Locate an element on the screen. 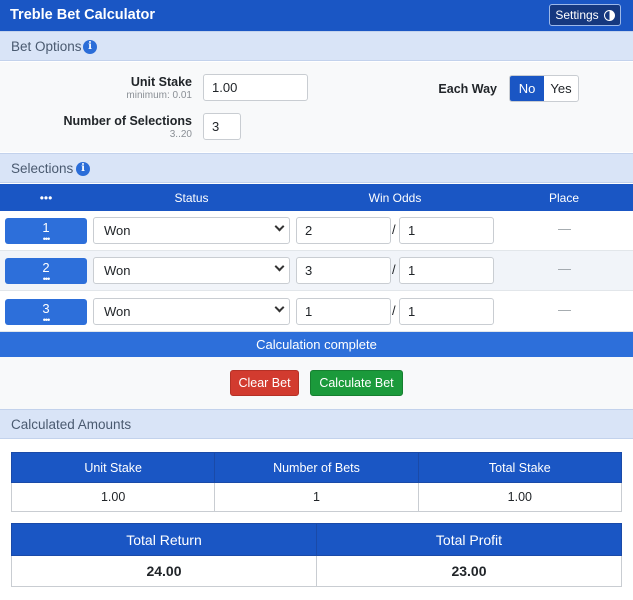 Image resolution: width=633 pixels, height=600 pixels. column-status: Status is located at coordinates (191, 198).